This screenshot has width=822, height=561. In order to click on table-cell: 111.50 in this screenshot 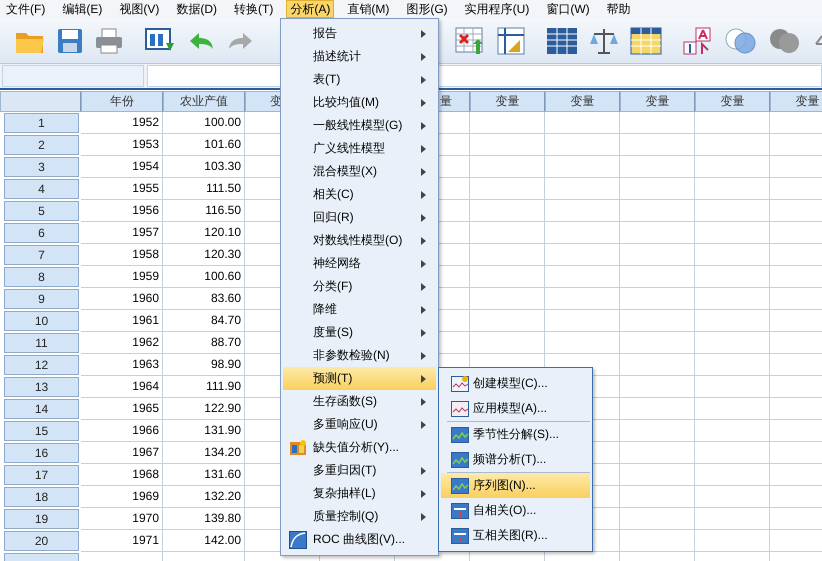, I will do `click(204, 189)`.